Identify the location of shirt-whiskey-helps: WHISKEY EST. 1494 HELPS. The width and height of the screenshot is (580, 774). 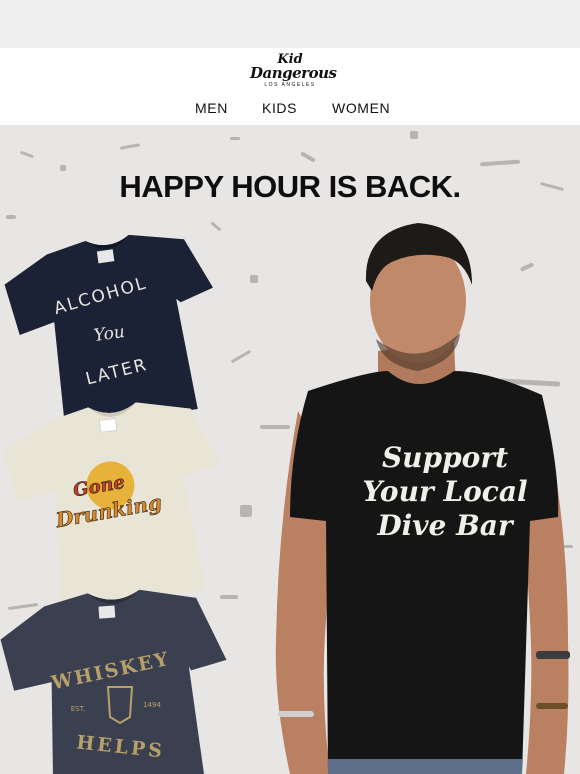
(127, 679).